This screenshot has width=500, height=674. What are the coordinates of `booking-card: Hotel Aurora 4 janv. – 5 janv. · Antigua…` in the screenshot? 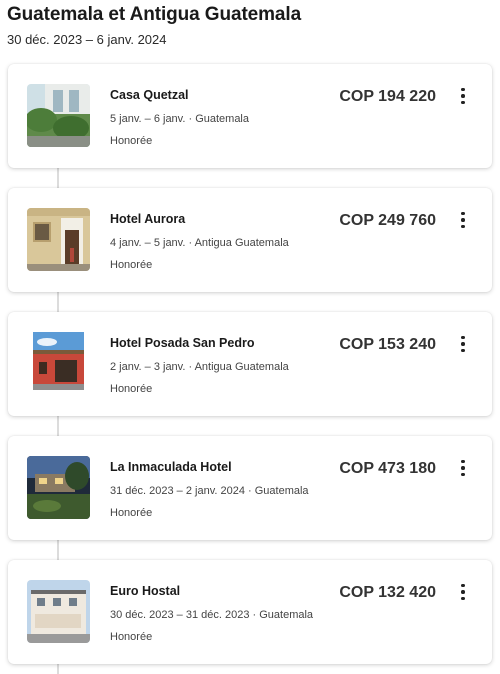 It's located at (250, 240).